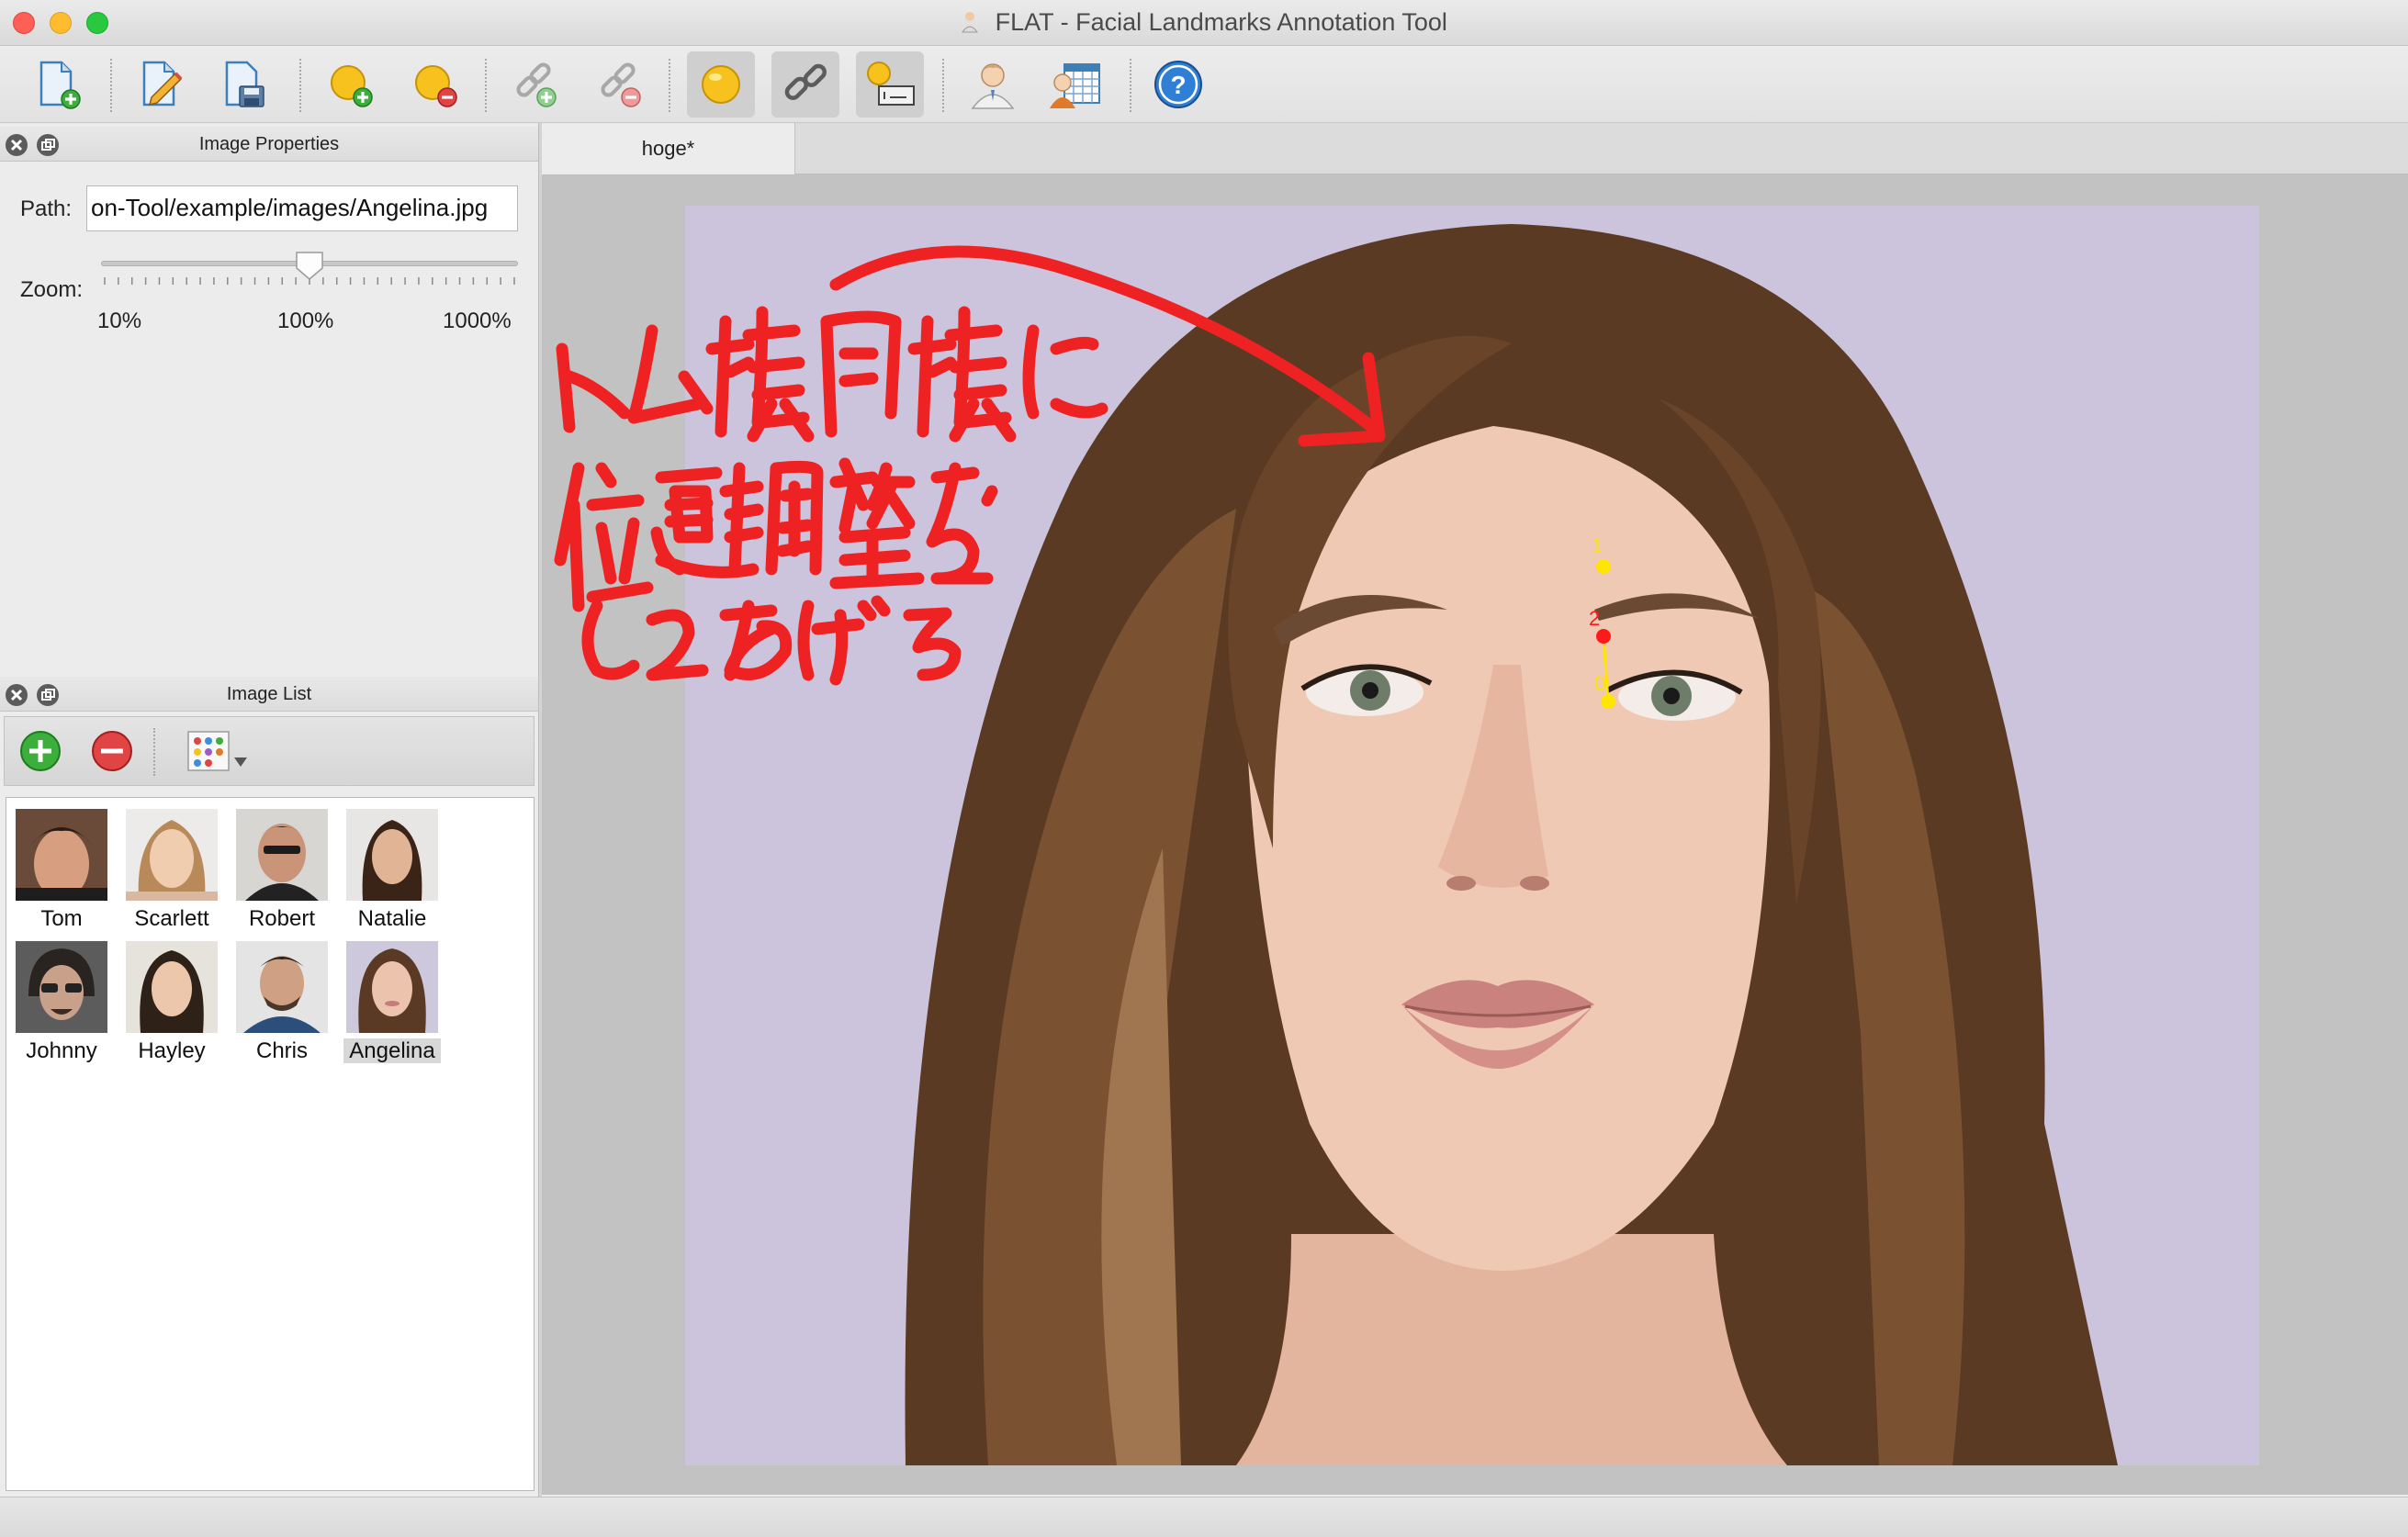  I want to click on image-list-title: Image List, so click(269, 694).